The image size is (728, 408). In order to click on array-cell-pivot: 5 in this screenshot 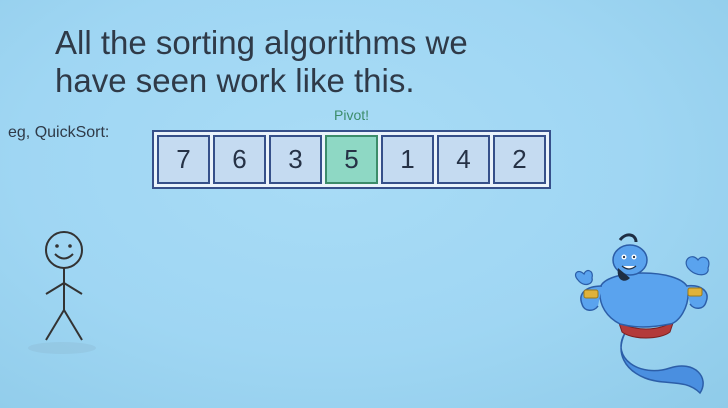, I will do `click(351, 159)`.